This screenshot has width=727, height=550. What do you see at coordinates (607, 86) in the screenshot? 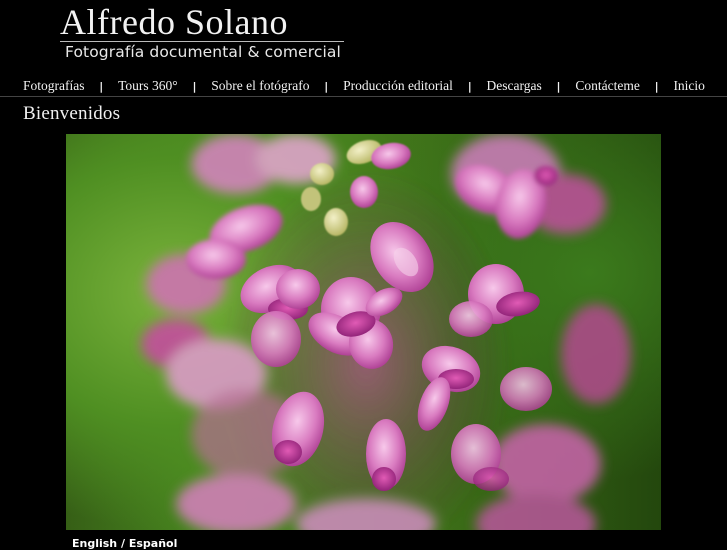
I see `nav-item-contacteme: Contácteme` at bounding box center [607, 86].